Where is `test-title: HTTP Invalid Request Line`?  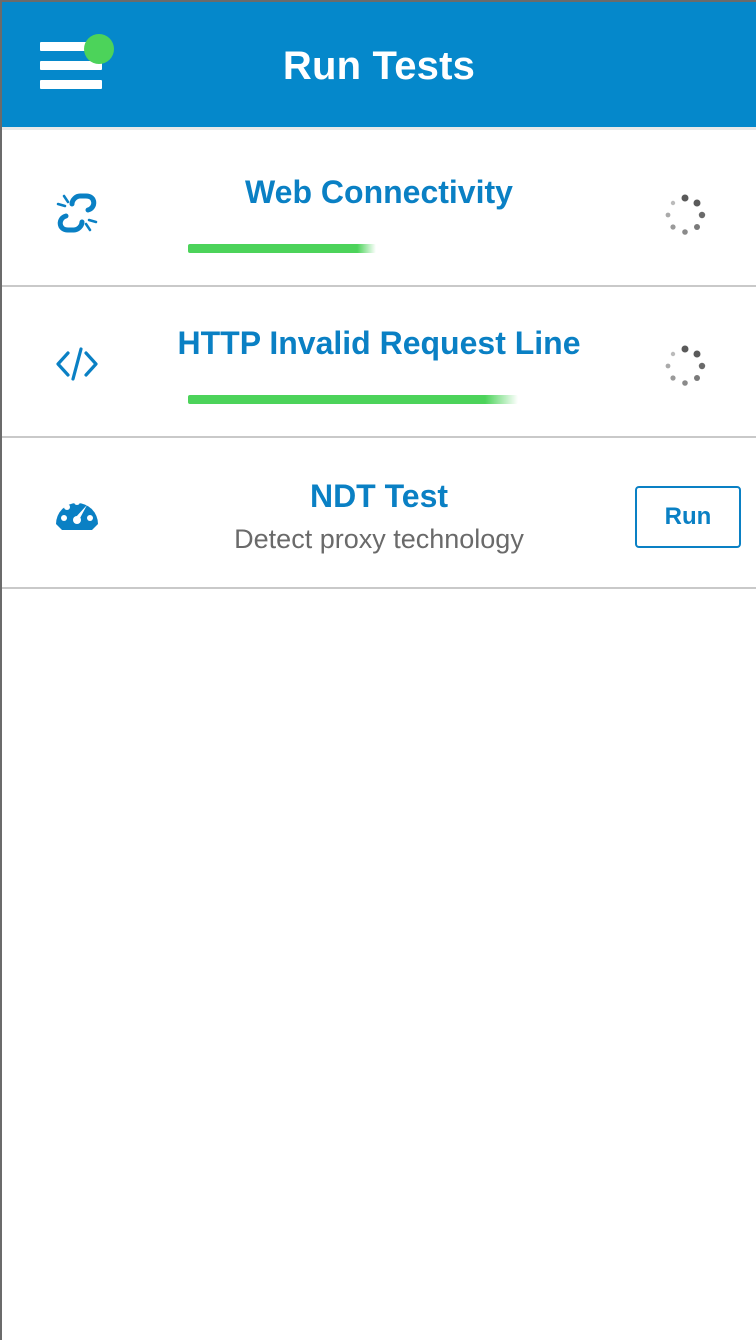
test-title: HTTP Invalid Request Line is located at coordinates (379, 343).